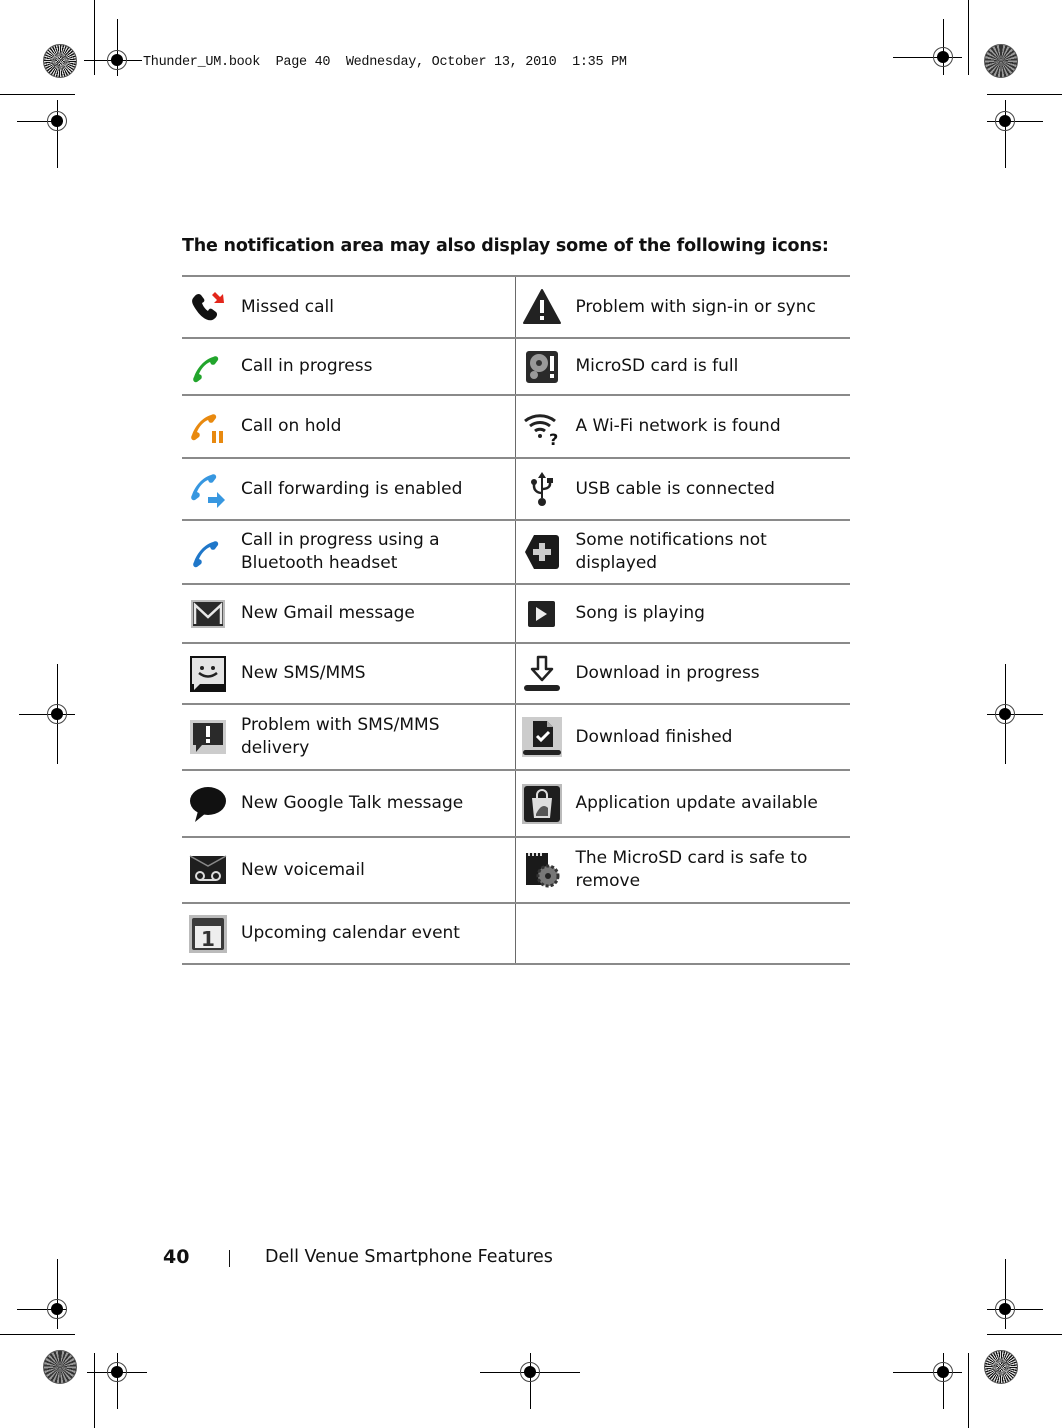 Image resolution: width=1062 pixels, height=1428 pixels. What do you see at coordinates (675, 488) in the screenshot?
I see `icon-label: USB cable is connected` at bounding box center [675, 488].